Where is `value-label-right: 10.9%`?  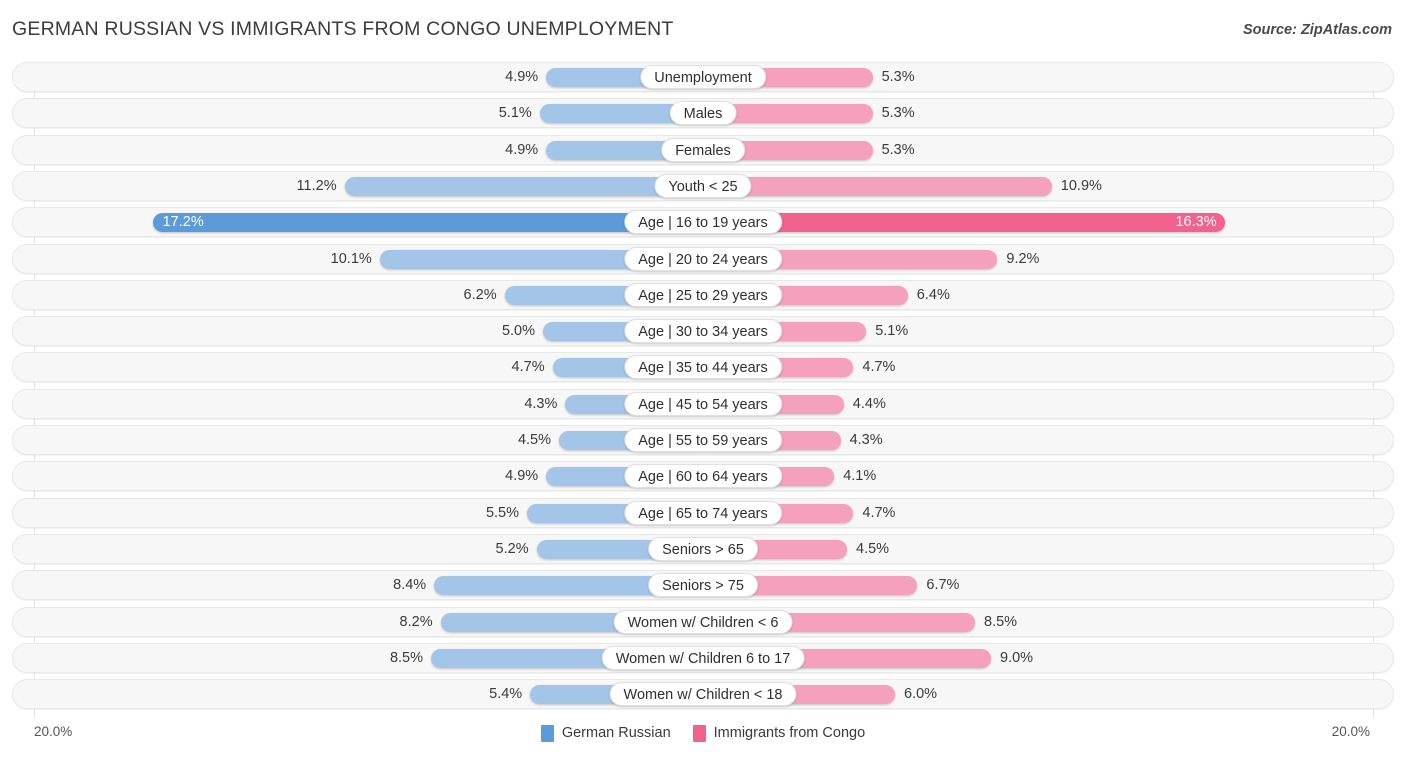
value-label-right: 10.9% is located at coordinates (1081, 185).